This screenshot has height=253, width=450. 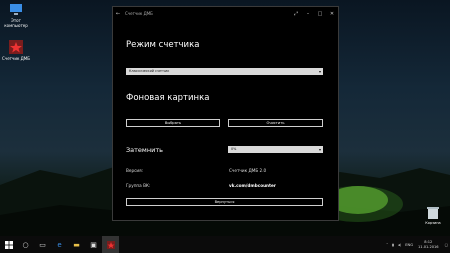 I want to click on army-star-icon, so click(x=16, y=47).